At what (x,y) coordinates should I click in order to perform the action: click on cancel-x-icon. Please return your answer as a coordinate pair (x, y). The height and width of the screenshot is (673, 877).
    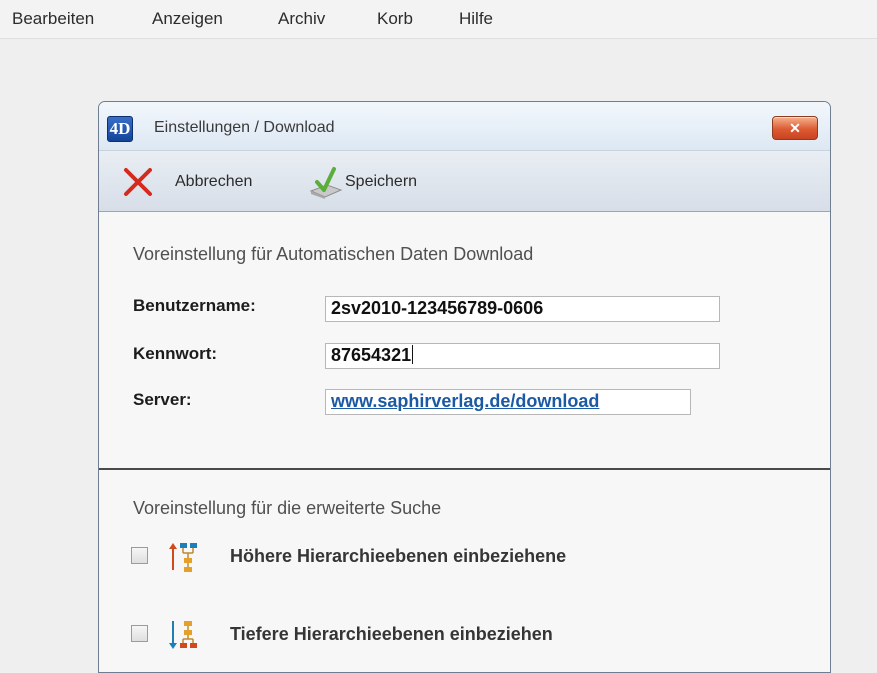
    Looking at the image, I should click on (138, 182).